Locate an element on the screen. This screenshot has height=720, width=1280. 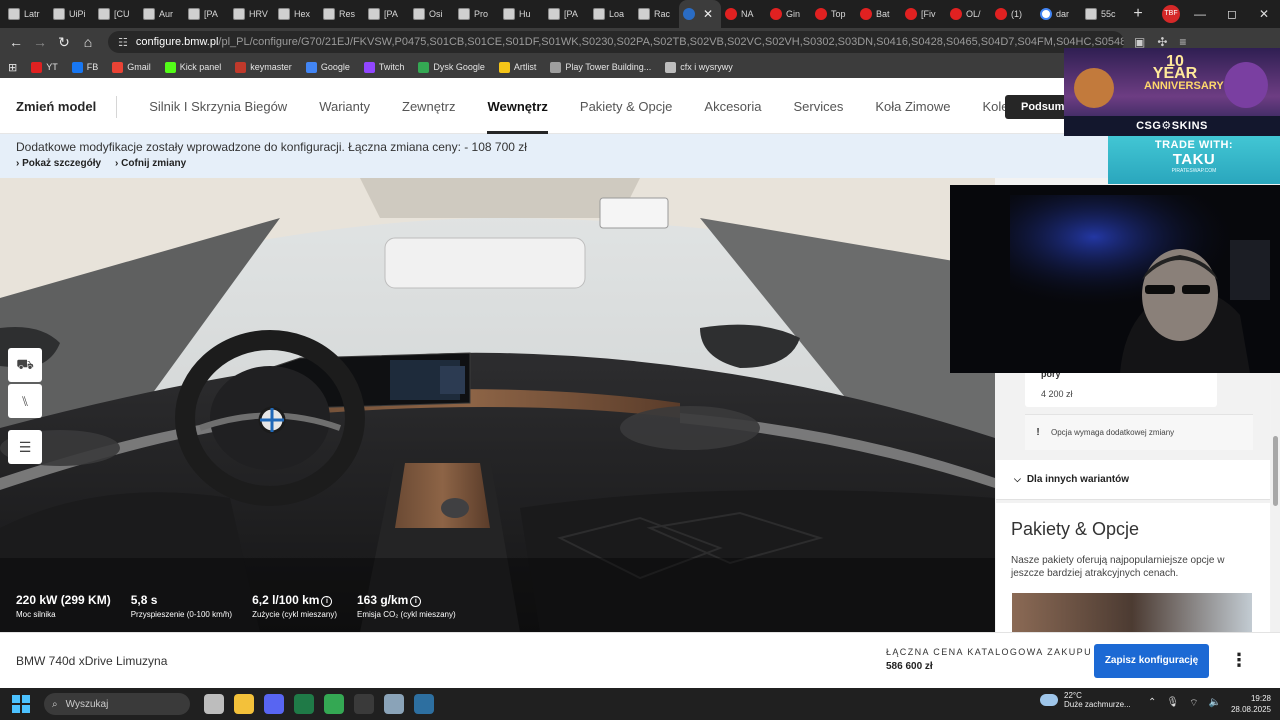
browser-tab: [Fiv is located at coordinates (923, 14).